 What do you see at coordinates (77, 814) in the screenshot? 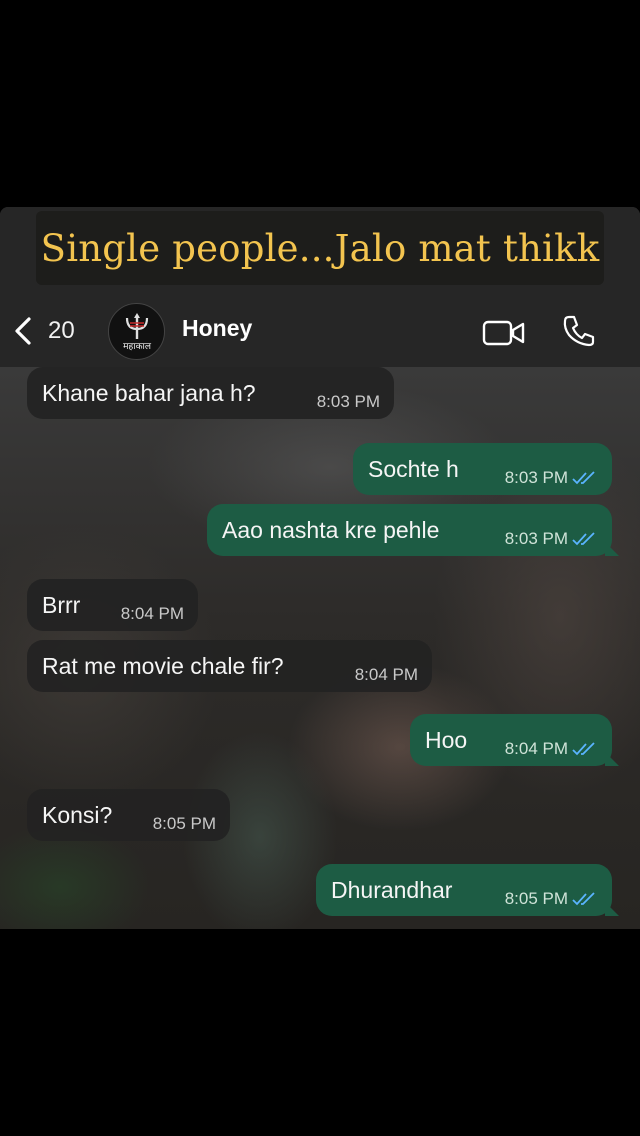
I see `message-text: Konsi?` at bounding box center [77, 814].